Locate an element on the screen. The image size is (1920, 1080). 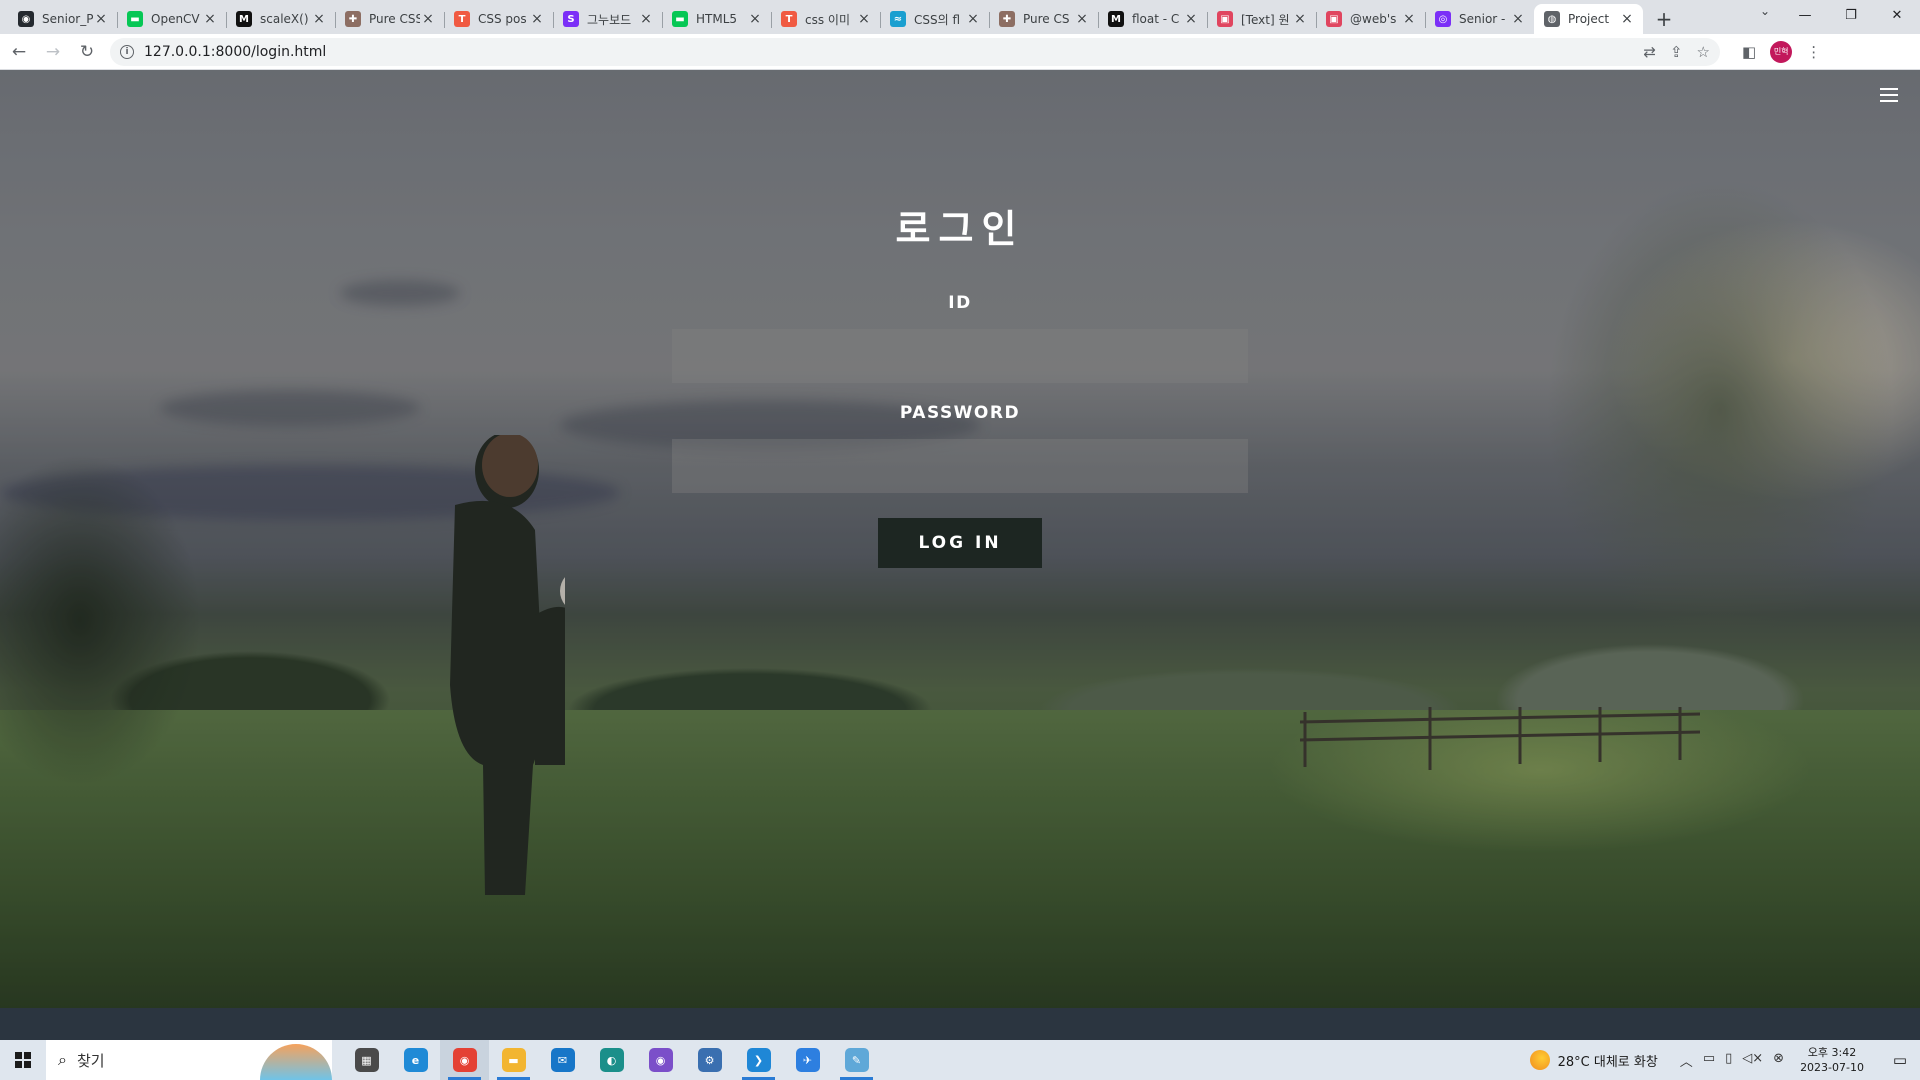
translate-icon: ⇄ is located at coordinates (1649, 52).